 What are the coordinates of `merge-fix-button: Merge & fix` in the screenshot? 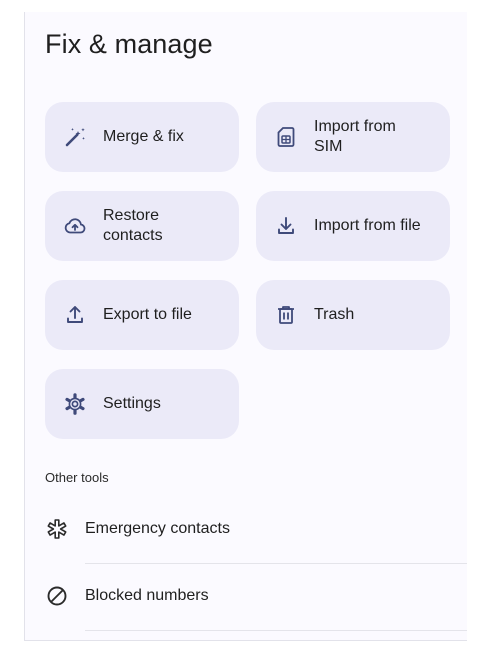 It's located at (142, 137).